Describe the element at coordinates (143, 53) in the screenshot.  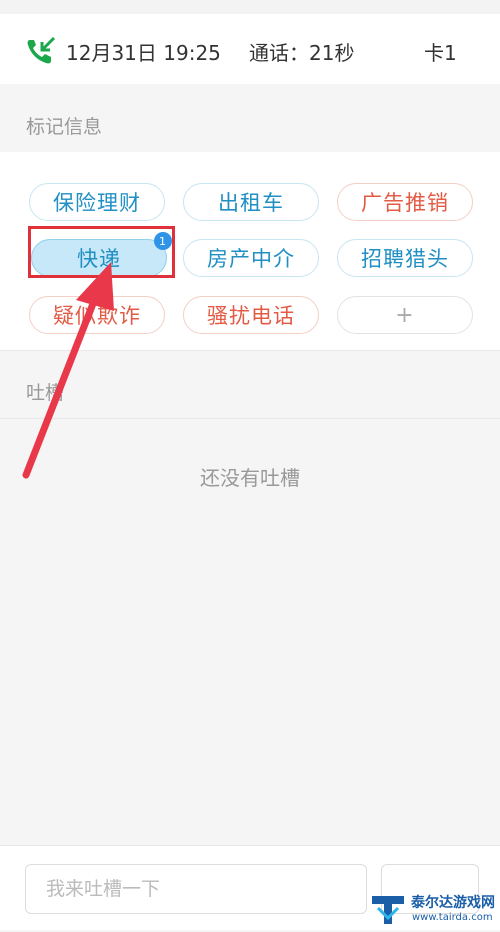
I see `call-datetime: 12月31日 19:25` at that location.